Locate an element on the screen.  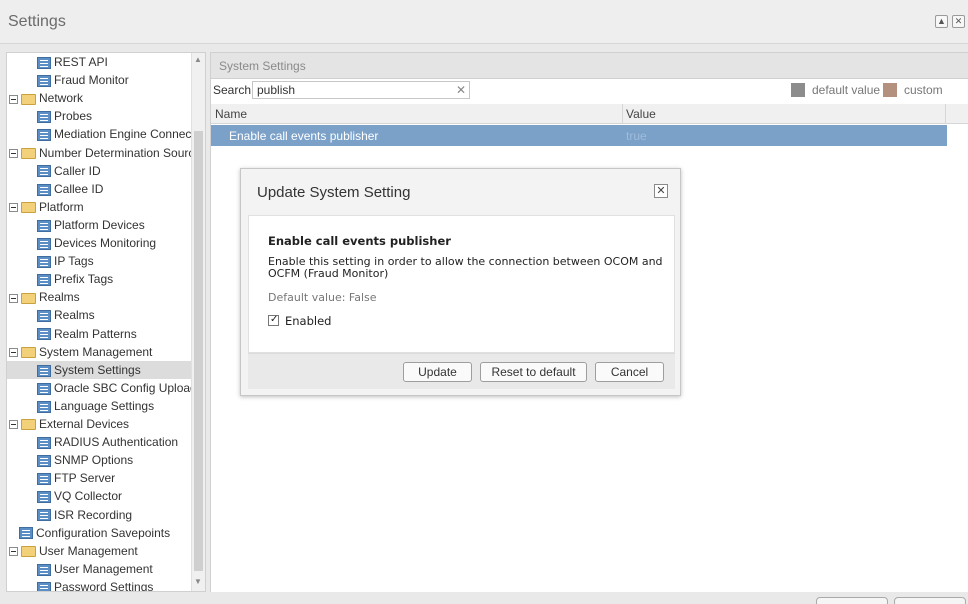
tree-item: Realm Patterns is located at coordinates (87, 334).